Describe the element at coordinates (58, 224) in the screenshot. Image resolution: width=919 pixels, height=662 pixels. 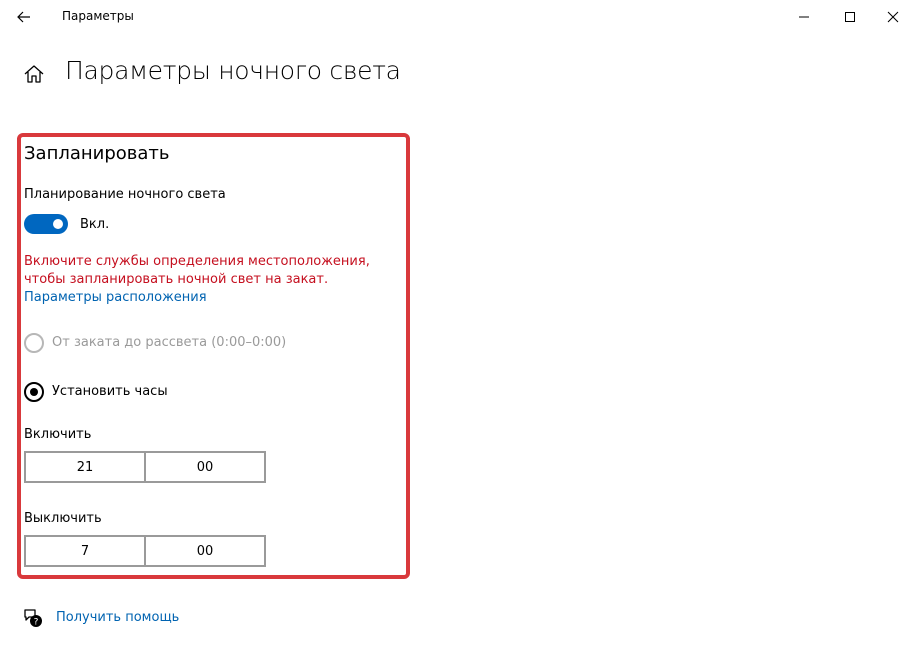
I see `toggle-knob` at that location.